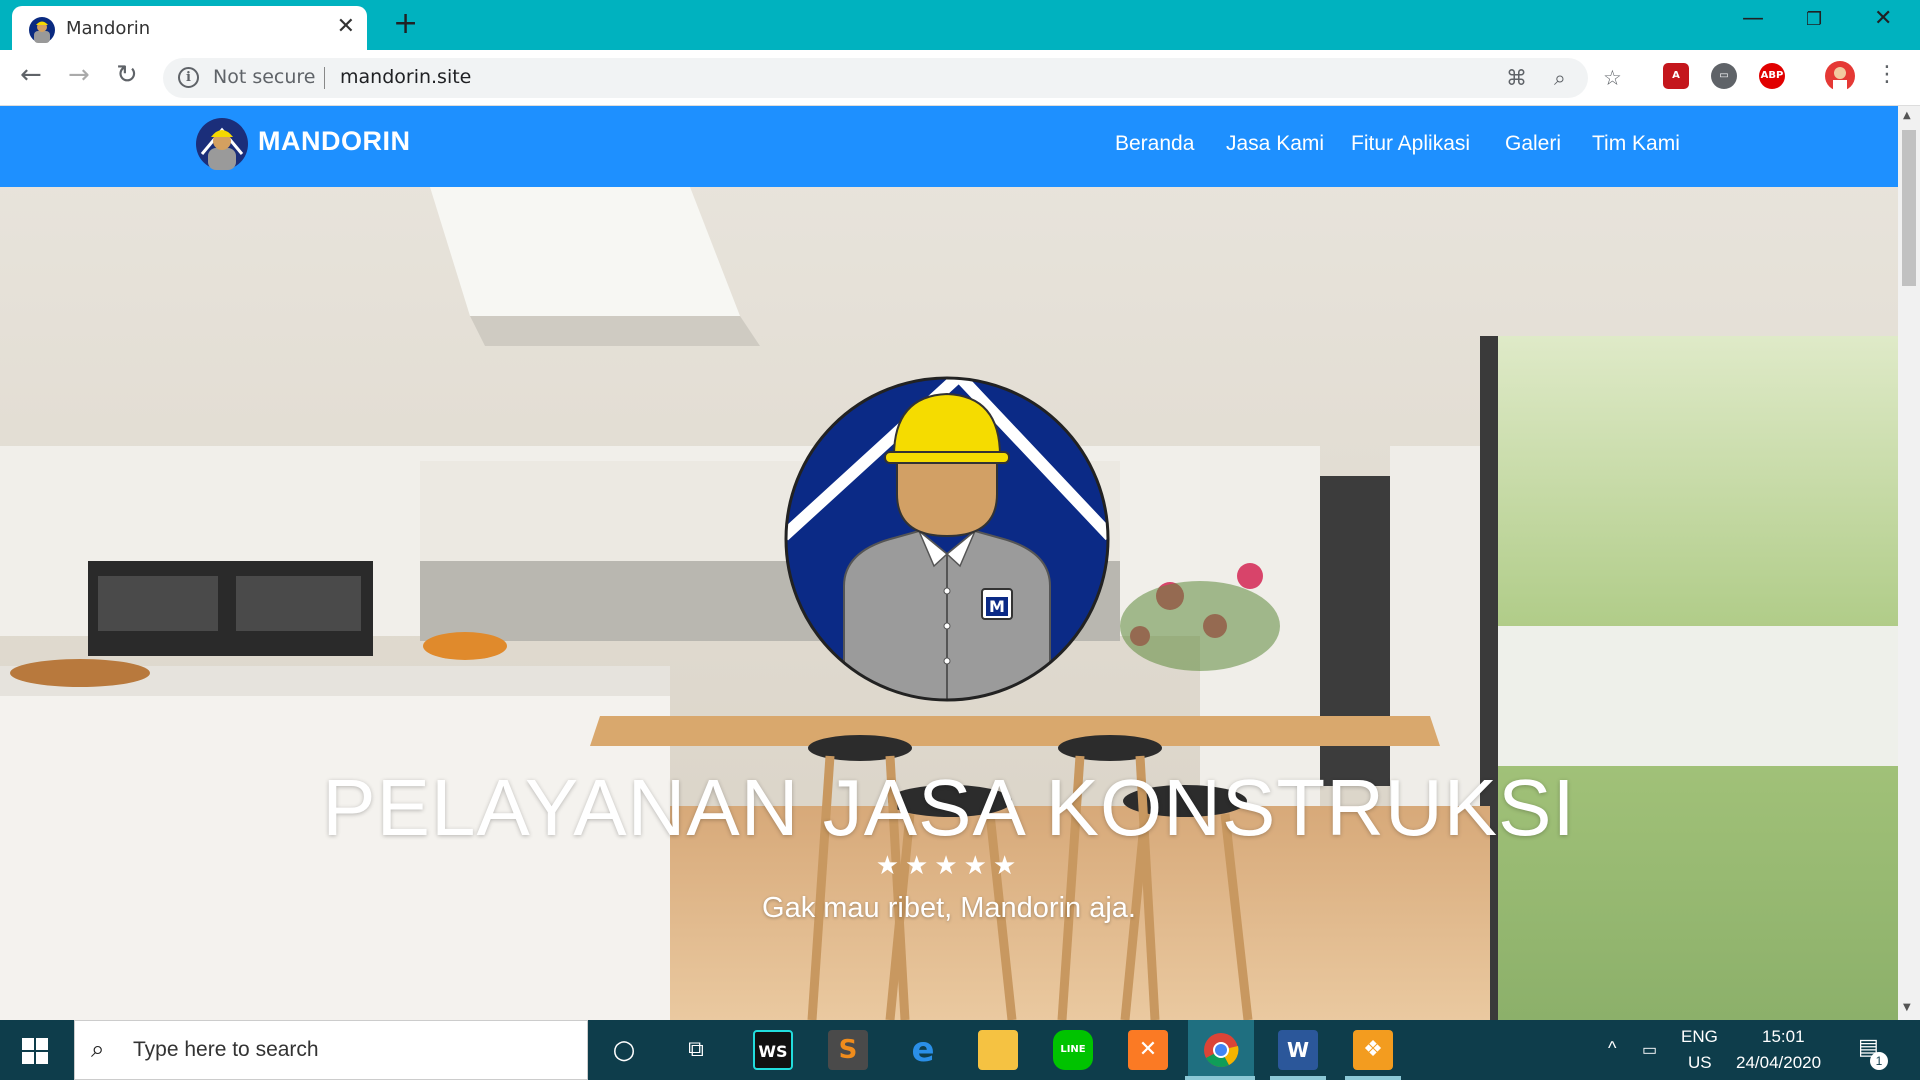 The image size is (1920, 1080). I want to click on hero-logo-badge-letter: M, so click(997, 606).